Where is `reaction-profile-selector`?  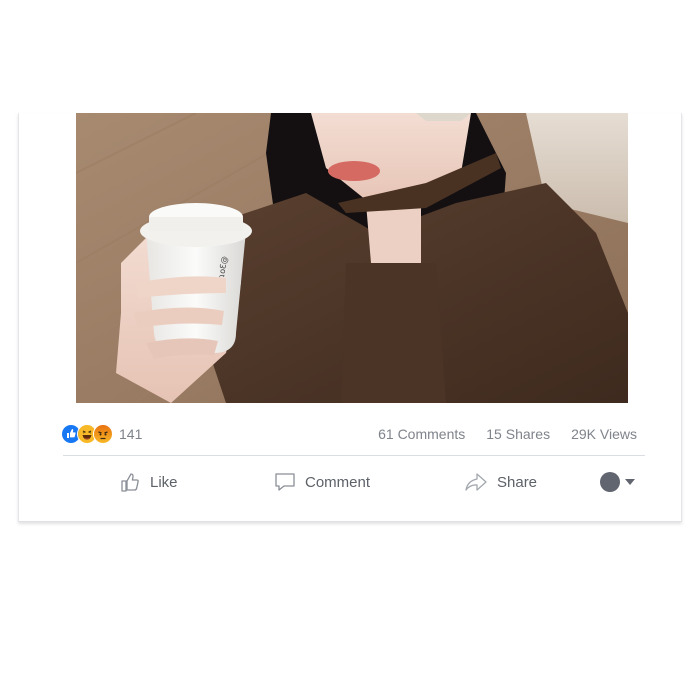
reaction-profile-selector is located at coordinates (617, 482).